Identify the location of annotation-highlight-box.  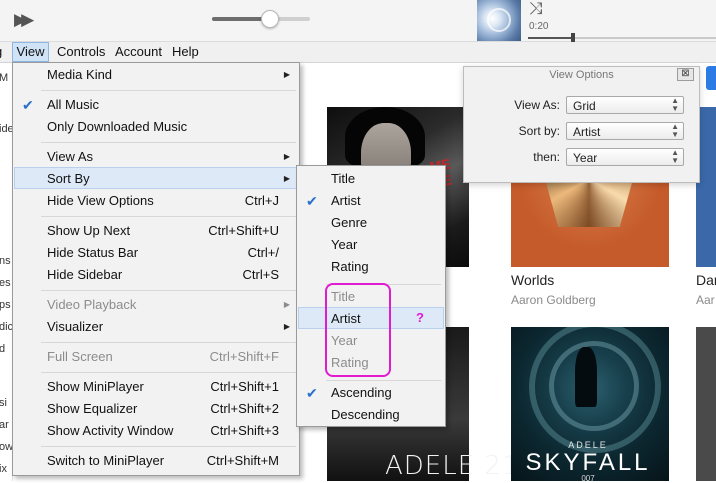
(358, 330).